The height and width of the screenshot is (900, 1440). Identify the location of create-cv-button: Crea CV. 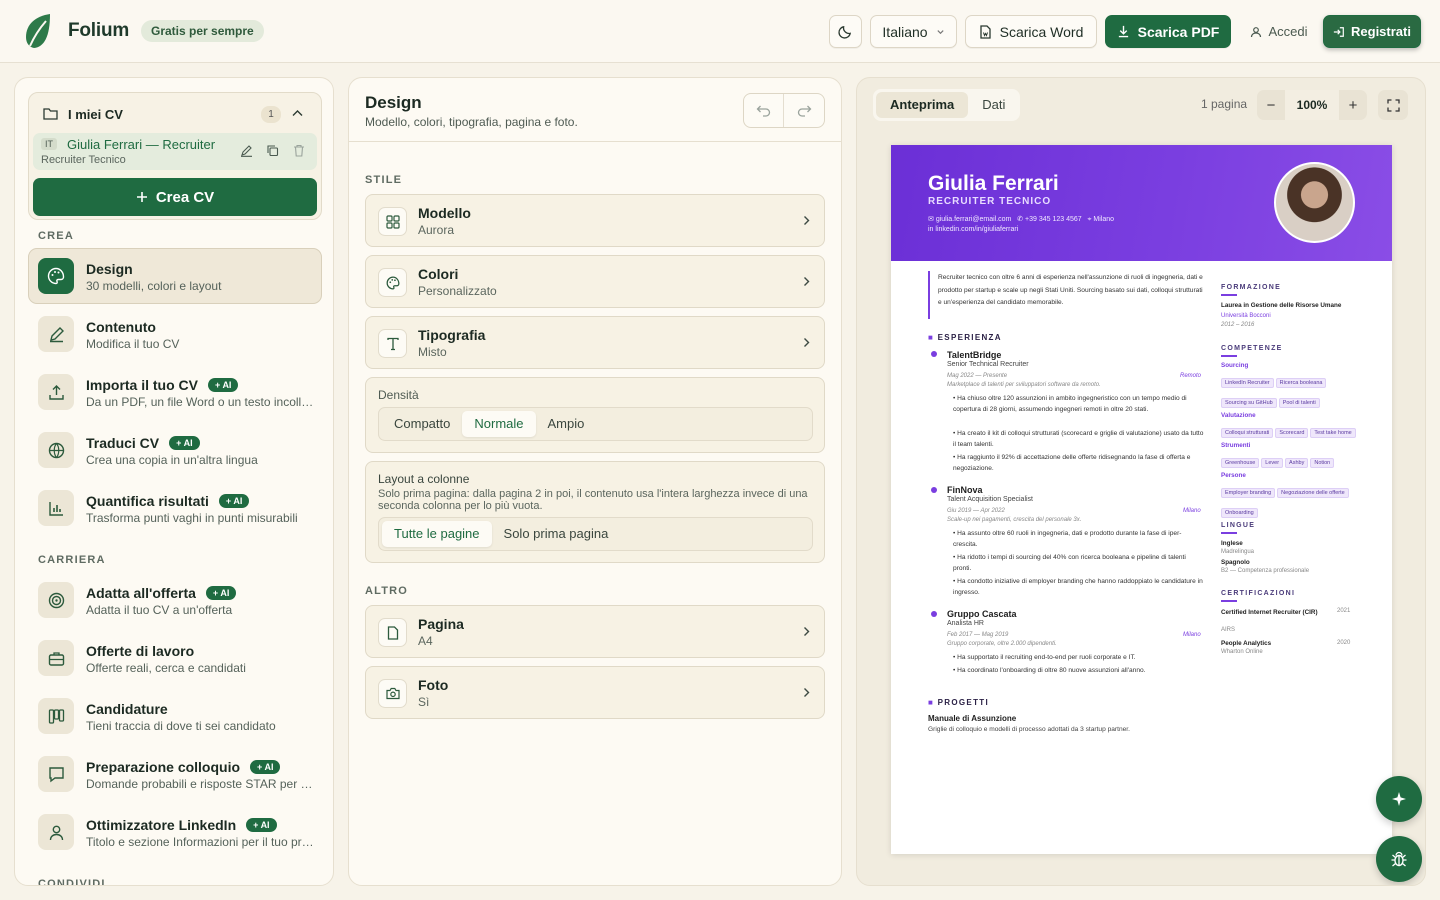
(175, 197).